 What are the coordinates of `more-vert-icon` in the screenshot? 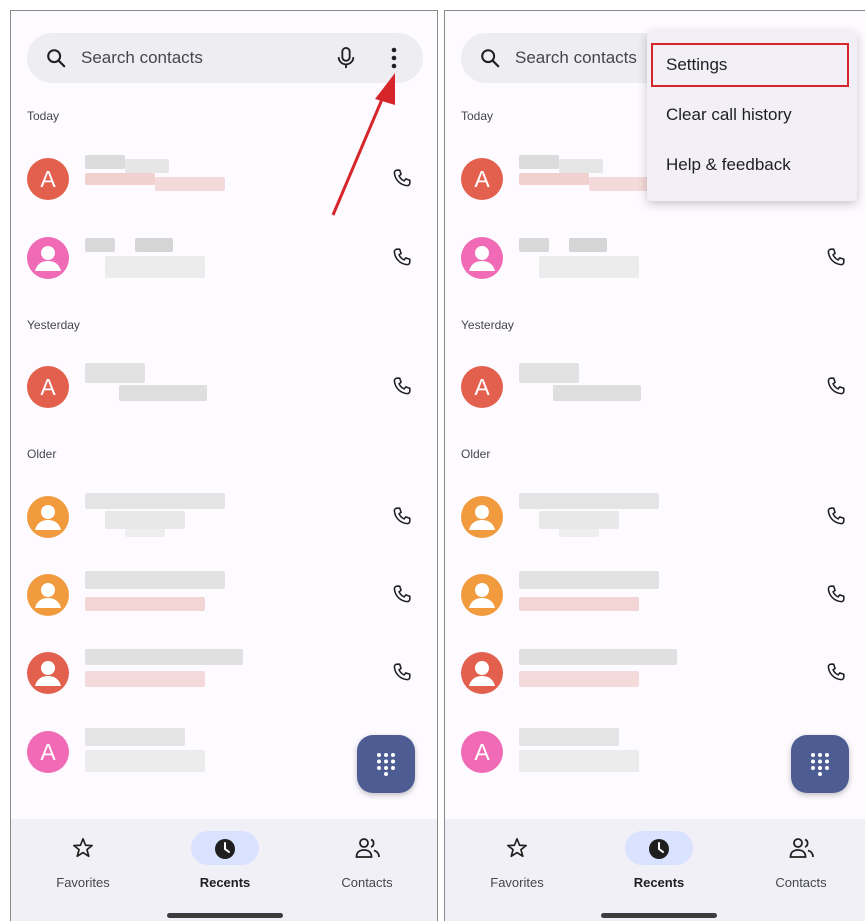 It's located at (394, 58).